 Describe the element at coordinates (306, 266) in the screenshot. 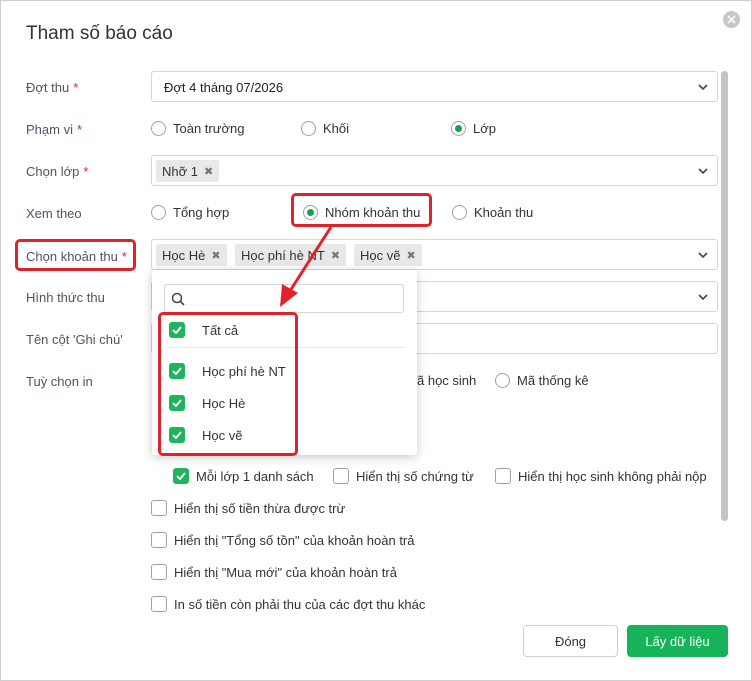

I see `annotation-arrow-icon` at that location.